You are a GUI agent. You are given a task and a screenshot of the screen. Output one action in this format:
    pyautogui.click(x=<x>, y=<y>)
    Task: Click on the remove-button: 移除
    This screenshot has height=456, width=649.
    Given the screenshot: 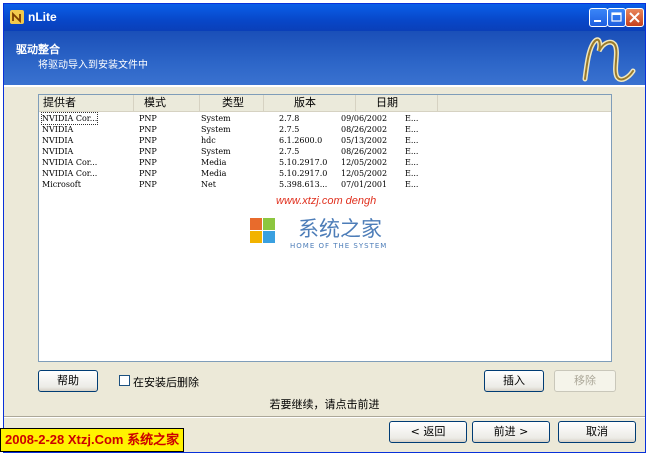 What is the action you would take?
    pyautogui.click(x=585, y=381)
    